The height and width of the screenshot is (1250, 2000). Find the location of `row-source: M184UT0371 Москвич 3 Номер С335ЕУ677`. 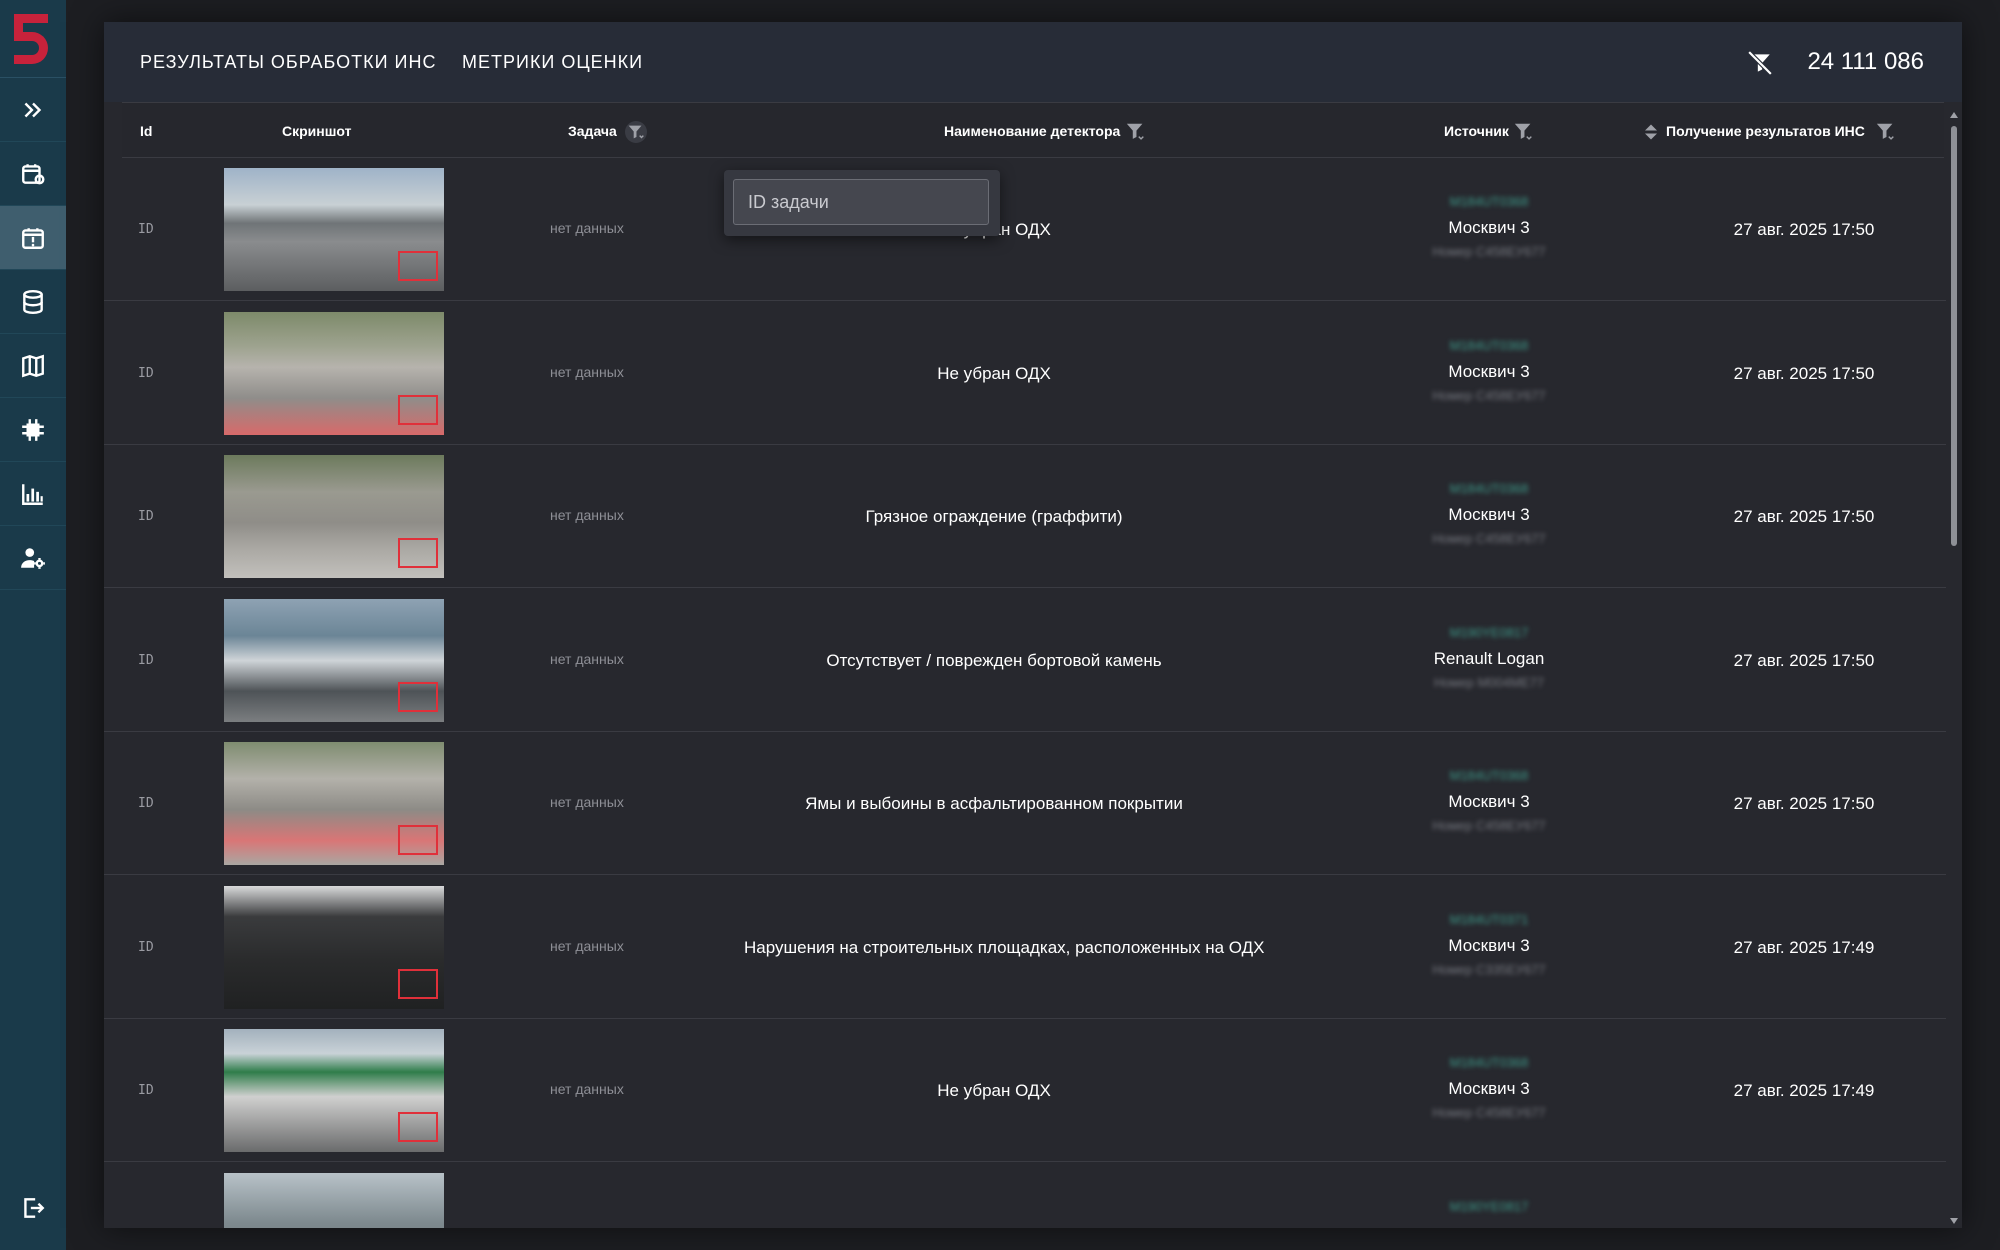

row-source: M184UT0371 Москвич 3 Номер С335ЕУ677 is located at coordinates (1489, 944).